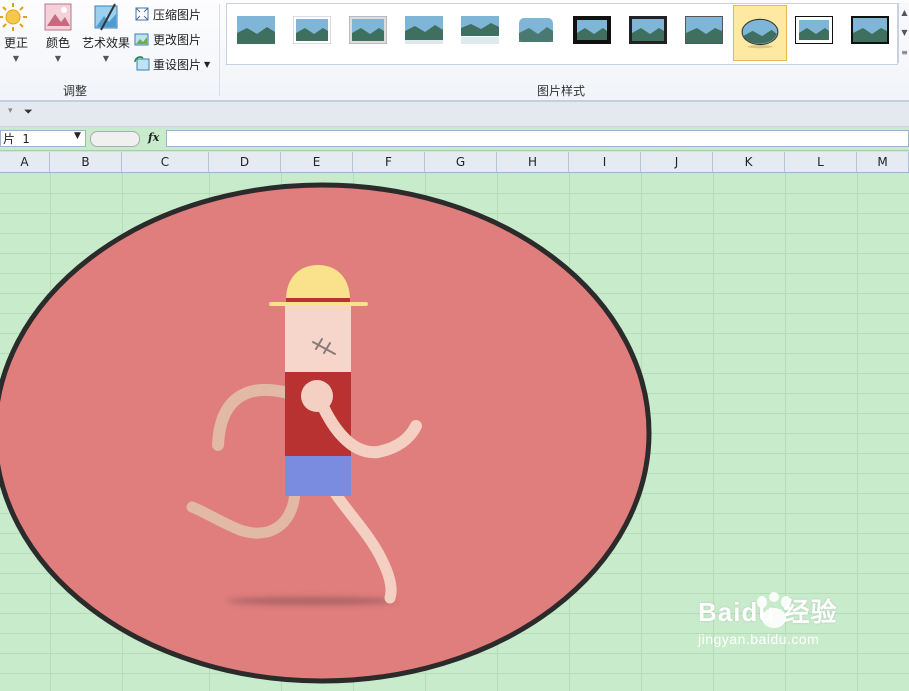  I want to click on column-header: H, so click(533, 162).